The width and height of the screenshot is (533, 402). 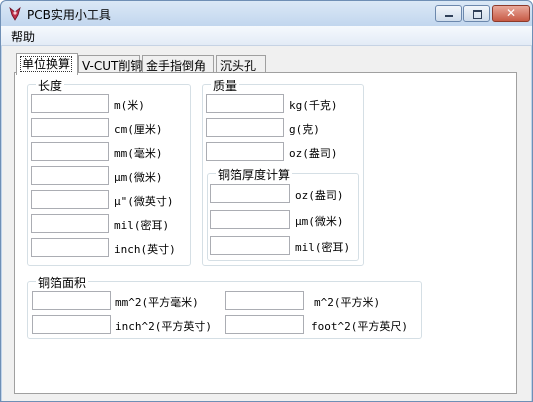 I want to click on length-mil-input, so click(x=70, y=223).